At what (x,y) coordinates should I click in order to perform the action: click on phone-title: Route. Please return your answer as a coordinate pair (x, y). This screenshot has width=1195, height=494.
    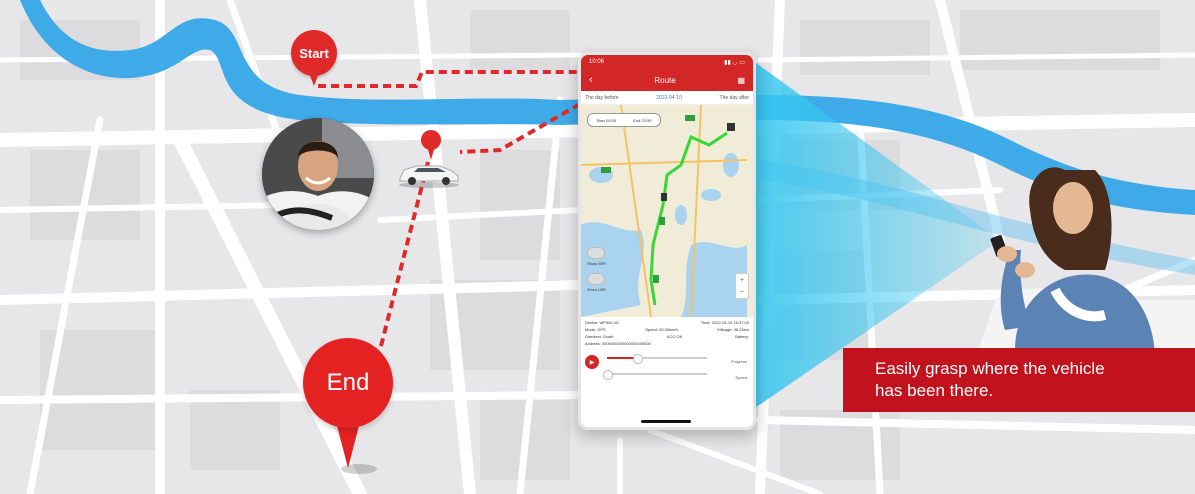
    Looking at the image, I should click on (665, 80).